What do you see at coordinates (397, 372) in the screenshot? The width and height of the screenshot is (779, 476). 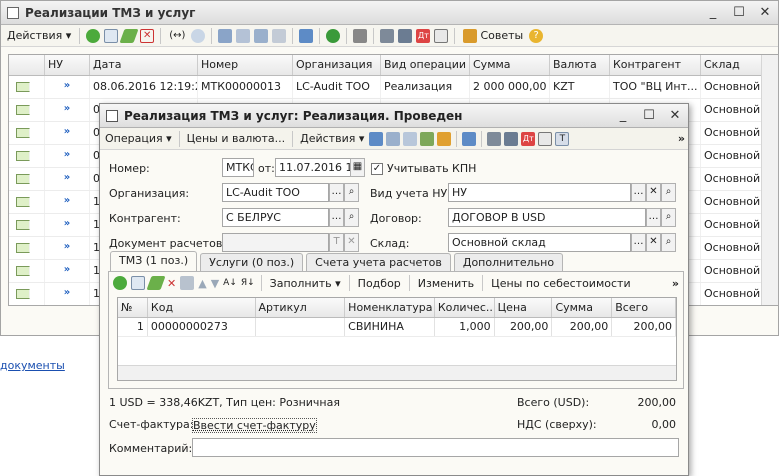 I see `items-hscrollbar` at bounding box center [397, 372].